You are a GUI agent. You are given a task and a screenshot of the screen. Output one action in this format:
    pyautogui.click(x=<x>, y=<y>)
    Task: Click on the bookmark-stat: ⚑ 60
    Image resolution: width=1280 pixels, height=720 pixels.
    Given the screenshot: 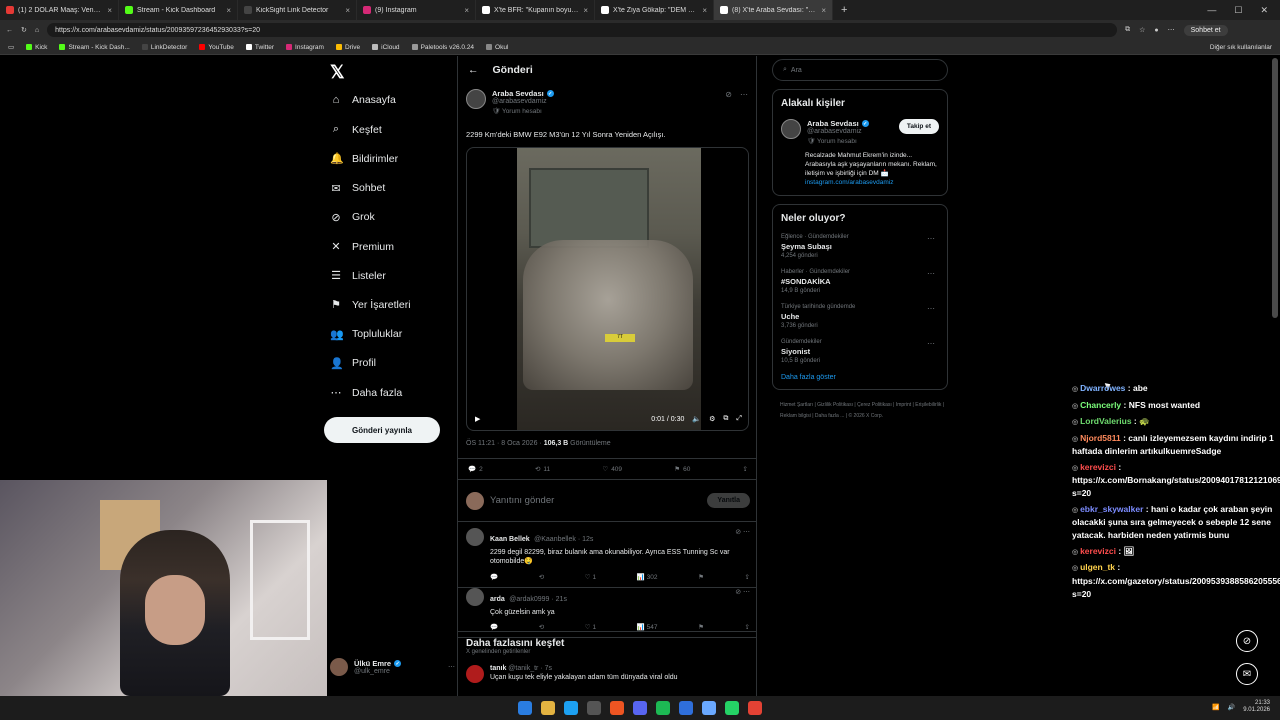 What is the action you would take?
    pyautogui.click(x=682, y=469)
    